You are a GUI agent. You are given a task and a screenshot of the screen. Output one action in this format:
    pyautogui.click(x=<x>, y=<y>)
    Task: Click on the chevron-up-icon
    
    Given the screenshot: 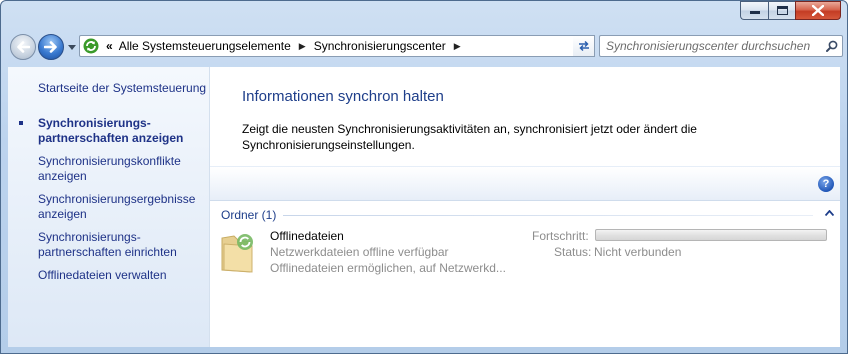 What is the action you would take?
    pyautogui.click(x=829, y=213)
    